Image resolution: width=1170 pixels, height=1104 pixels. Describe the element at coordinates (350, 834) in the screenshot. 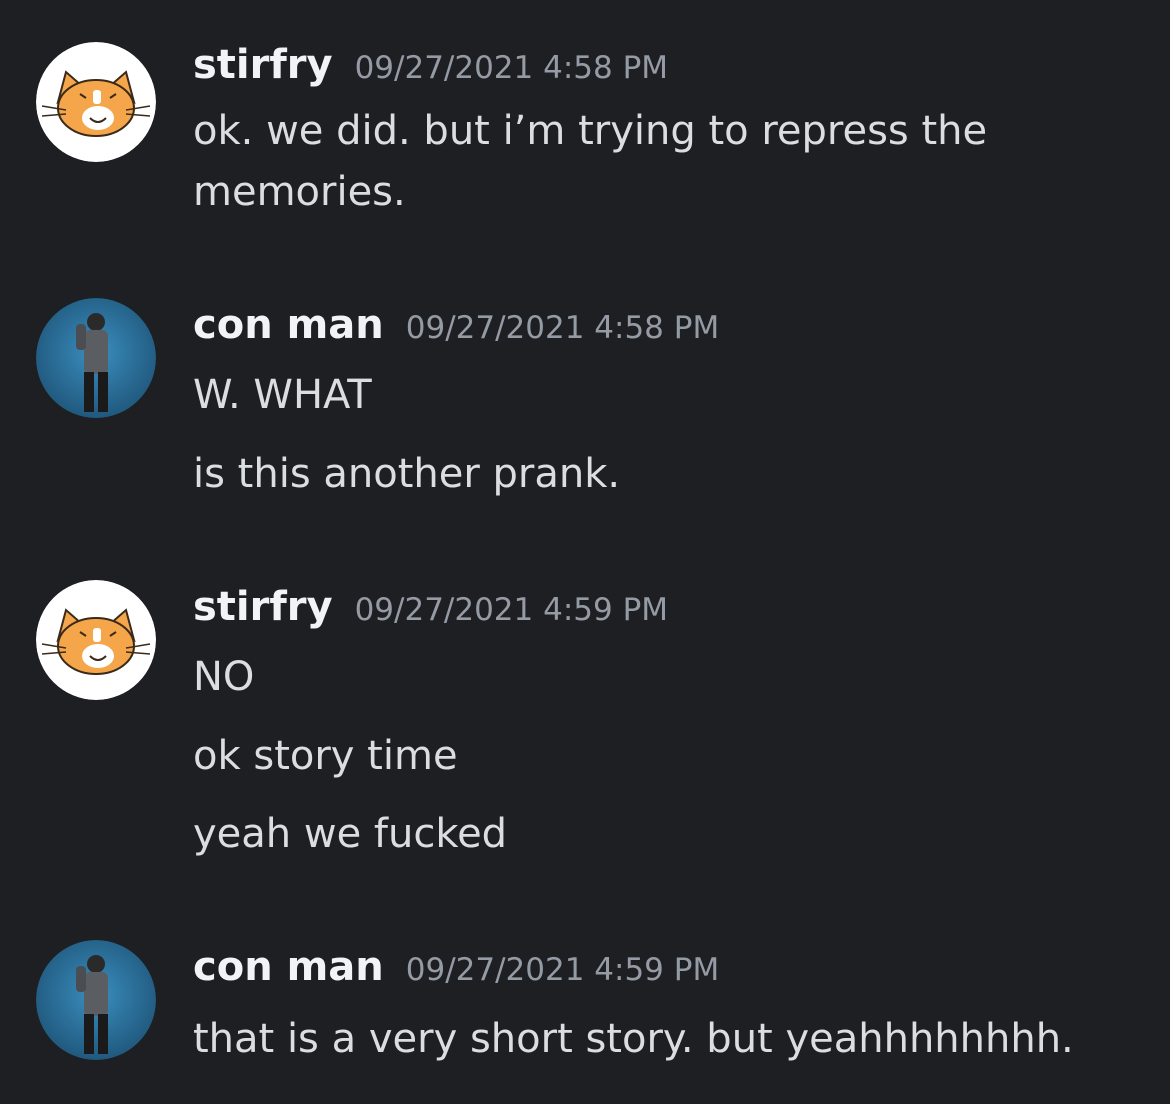

I see `message-text: yeah we fucked` at that location.